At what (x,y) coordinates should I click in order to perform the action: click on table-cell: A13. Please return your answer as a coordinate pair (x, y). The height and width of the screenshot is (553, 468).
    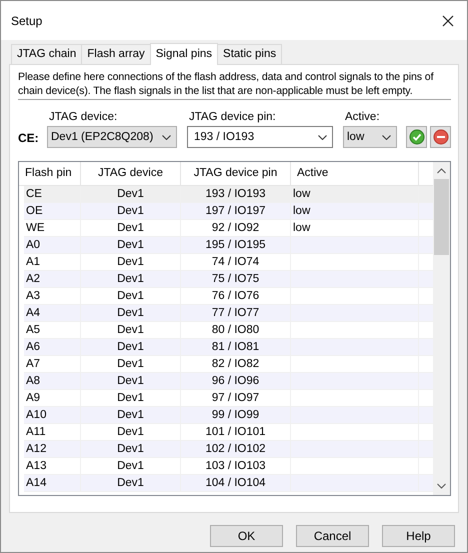
    Looking at the image, I should click on (36, 466).